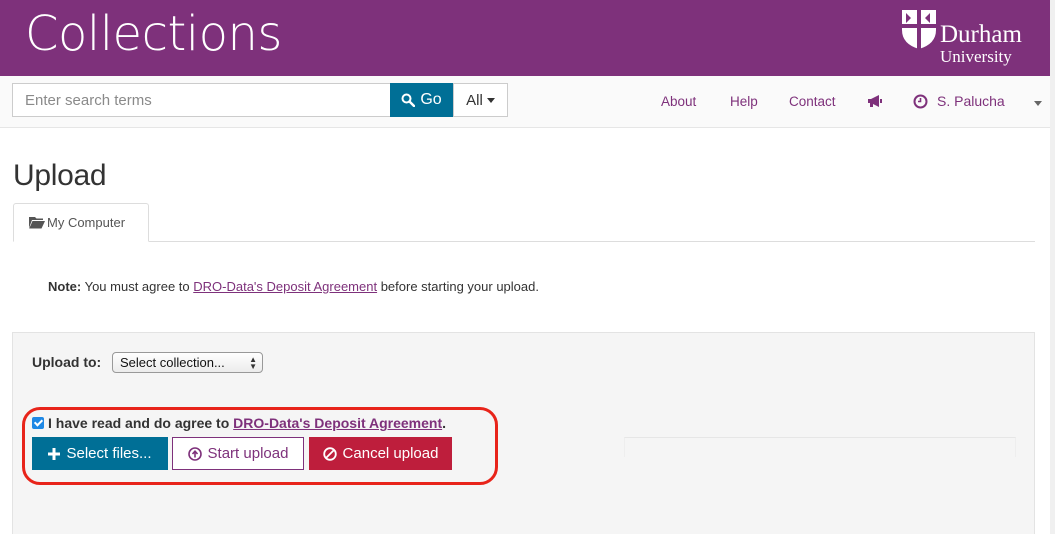  I want to click on durham-university-logo: Durham University, so click(970, 38).